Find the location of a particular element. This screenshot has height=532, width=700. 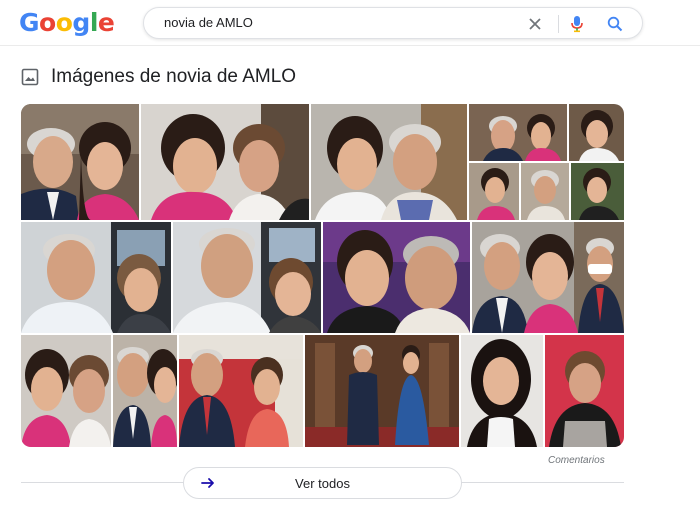

logo-letter: G is located at coordinates (29, 22).